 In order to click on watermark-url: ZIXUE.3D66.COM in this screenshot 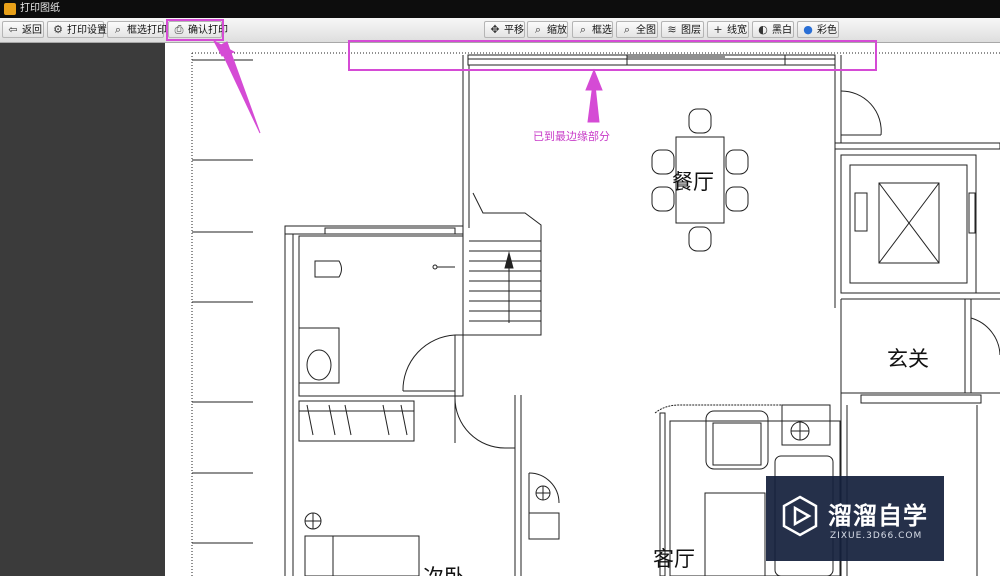, I will do `click(876, 536)`.